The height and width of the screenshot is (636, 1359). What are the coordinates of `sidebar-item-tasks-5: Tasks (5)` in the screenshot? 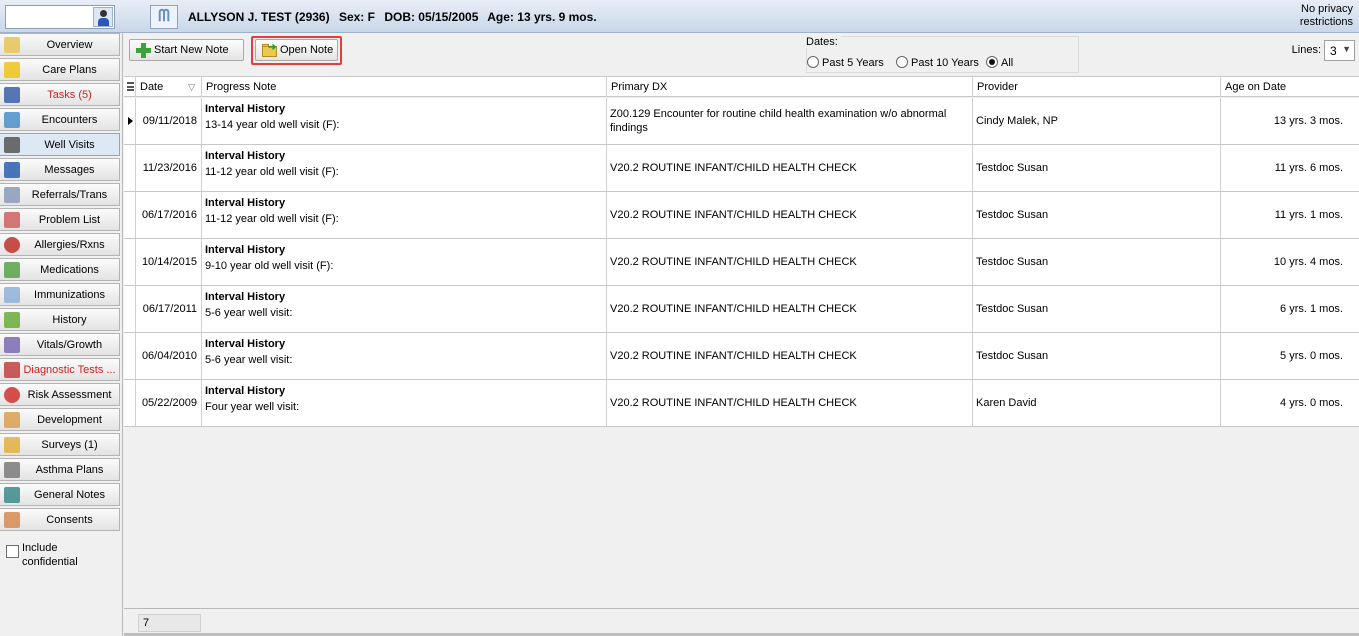 It's located at (60, 94).